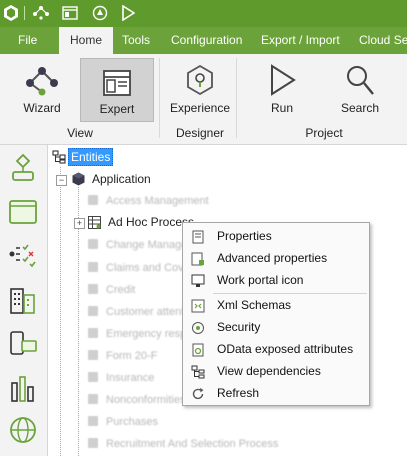 This screenshot has width=407, height=456. I want to click on tree-item: Insurance, so click(121, 377).